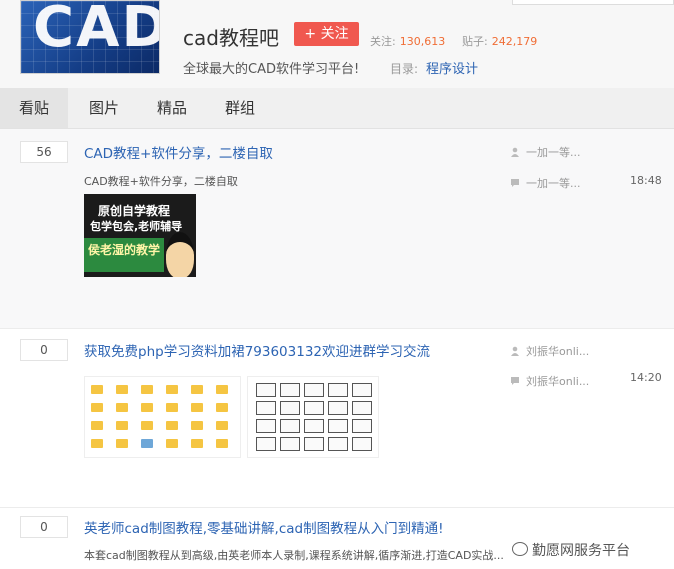  I want to click on thread-thumbnail: 原创自学教程 包学包会,老师辅导 侯老湿的教学, so click(140, 235).